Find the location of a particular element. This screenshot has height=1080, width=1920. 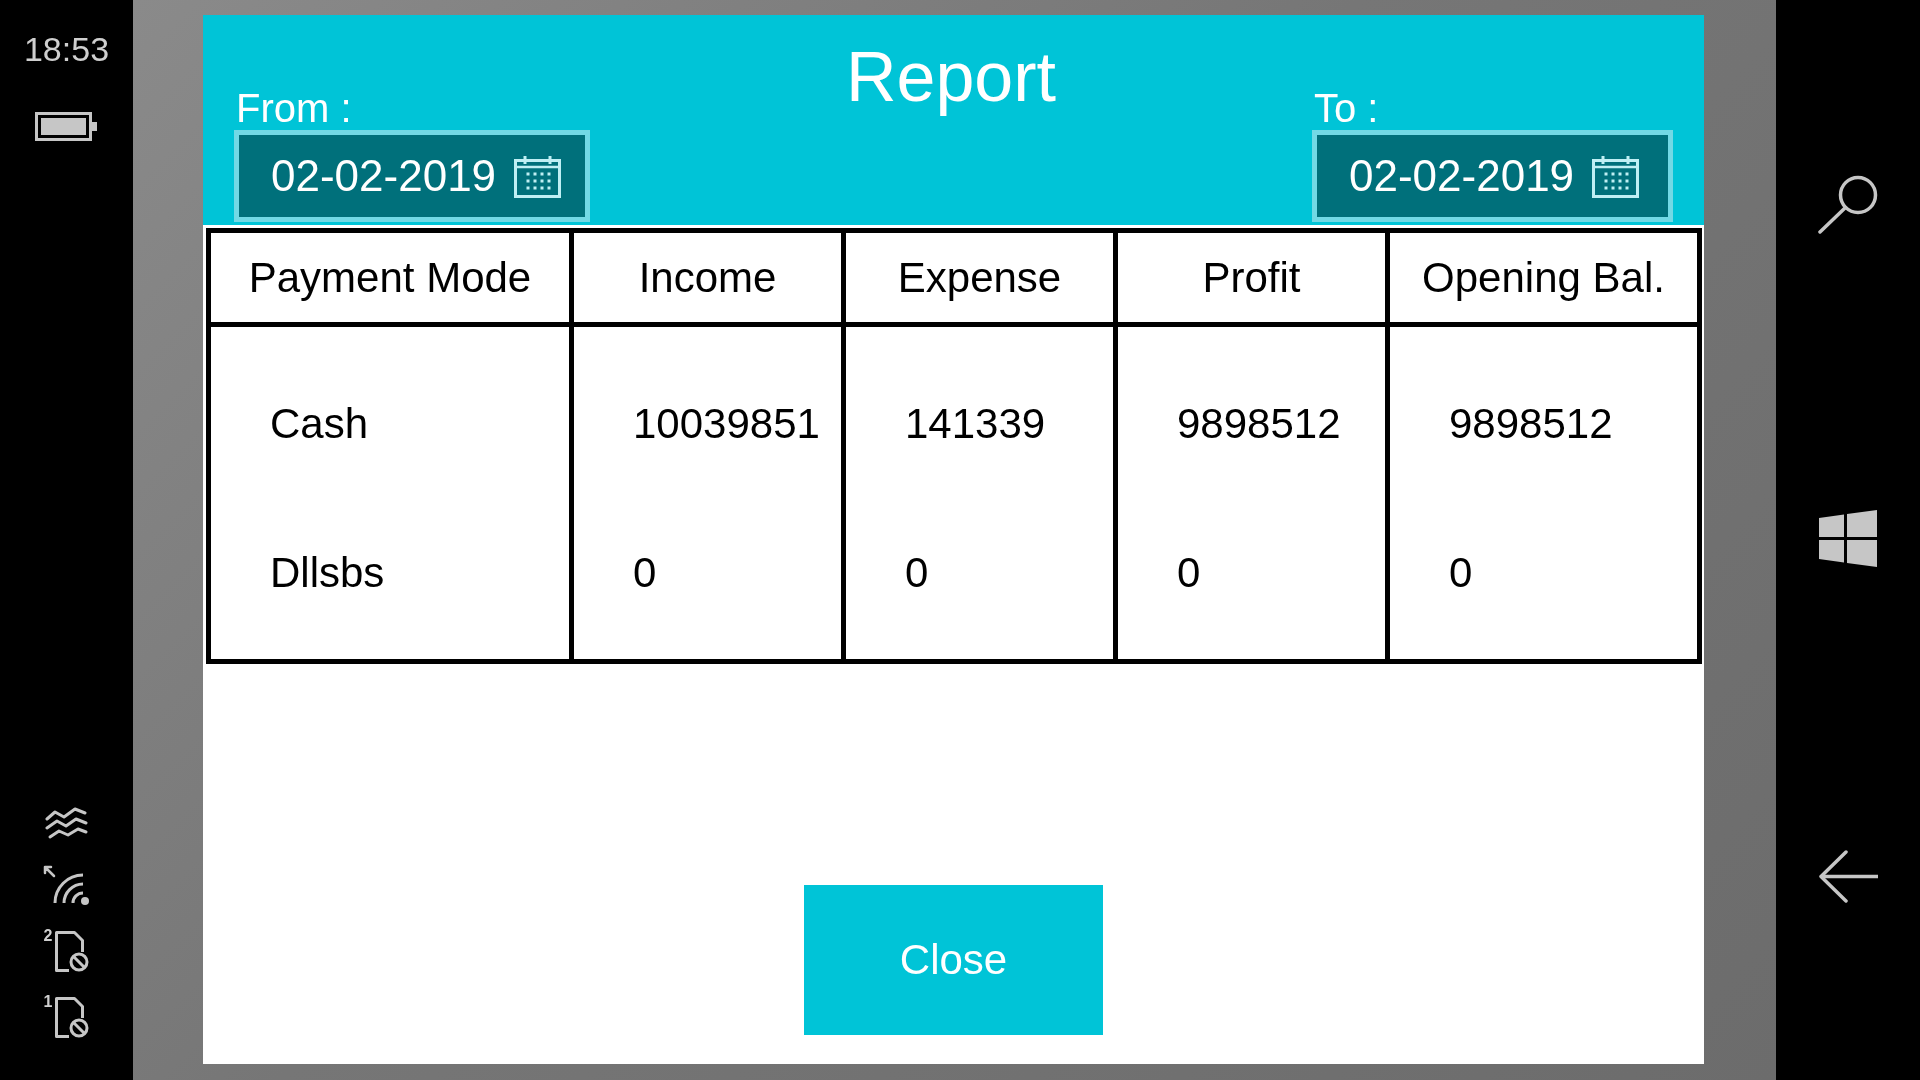

windows-logo-icon is located at coordinates (1848, 538).